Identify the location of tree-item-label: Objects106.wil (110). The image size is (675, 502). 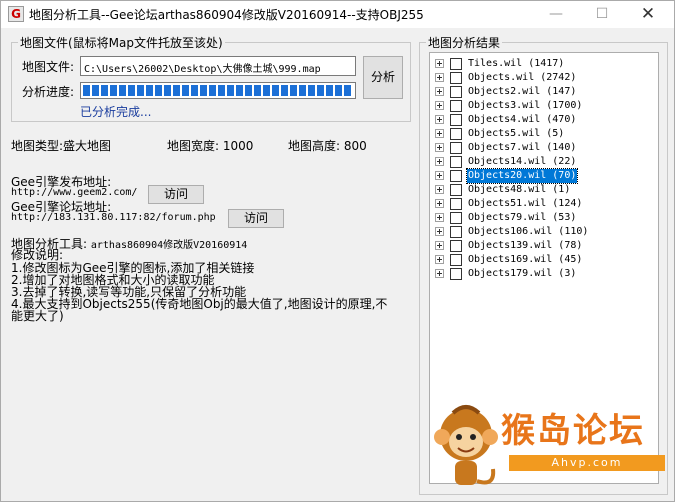
(528, 232).